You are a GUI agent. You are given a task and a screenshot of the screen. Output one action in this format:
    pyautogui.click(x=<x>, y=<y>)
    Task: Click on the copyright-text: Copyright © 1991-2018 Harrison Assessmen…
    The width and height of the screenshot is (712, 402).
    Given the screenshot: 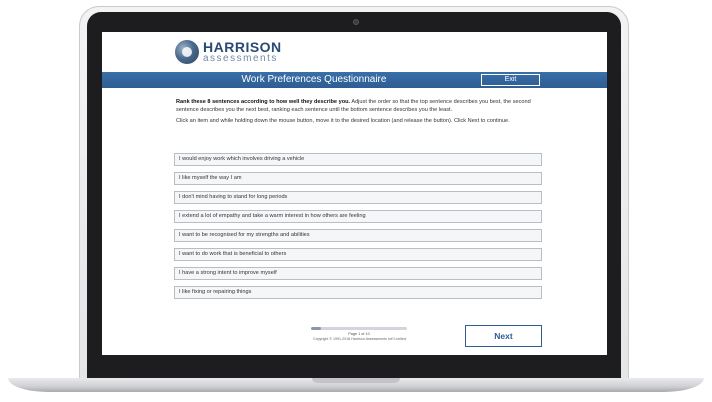 What is the action you would take?
    pyautogui.click(x=359, y=339)
    